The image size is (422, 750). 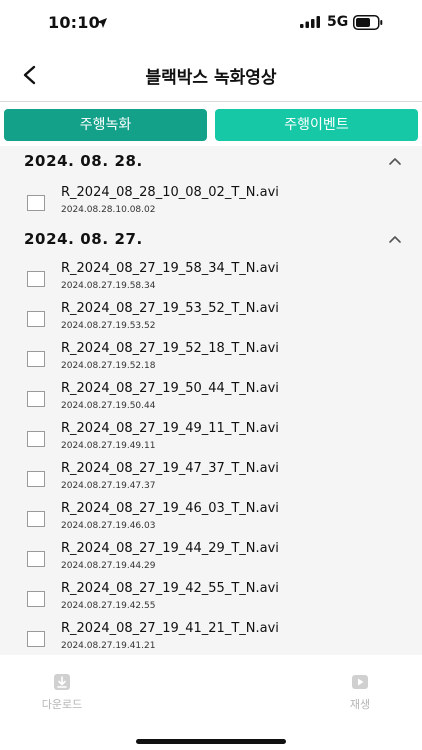 I want to click on file-timestamp: 2024.08.27.19.58.34, so click(x=108, y=286).